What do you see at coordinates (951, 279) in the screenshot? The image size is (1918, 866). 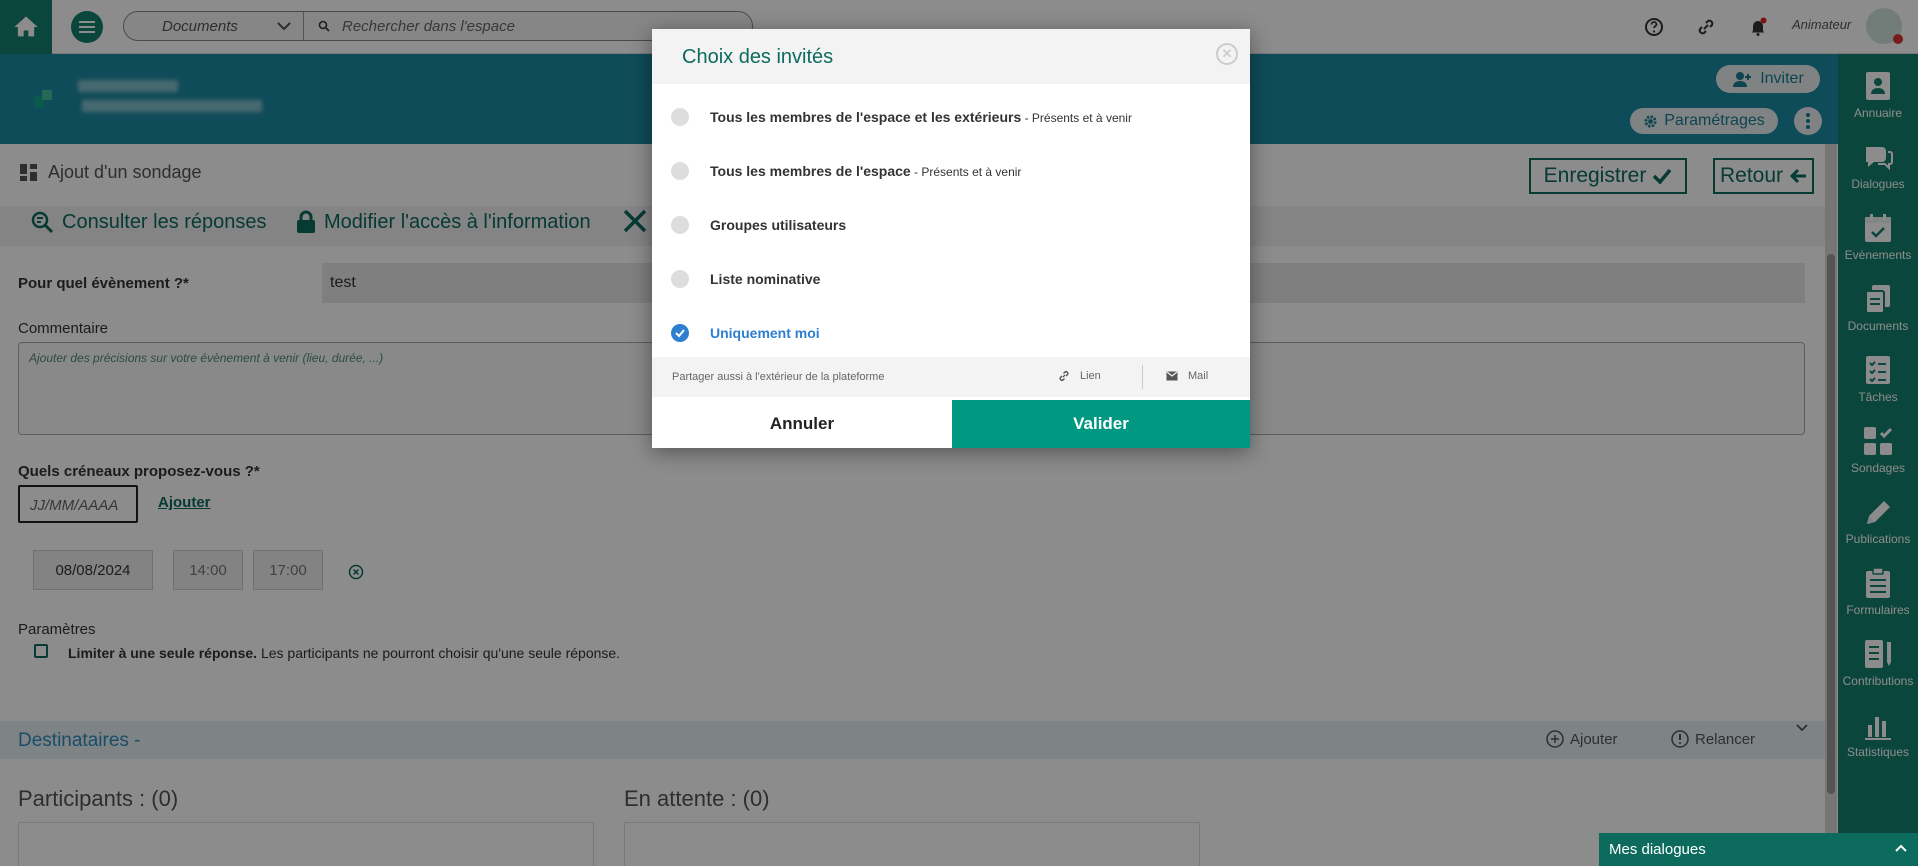 I see `option-named-list: Liste nominative` at bounding box center [951, 279].